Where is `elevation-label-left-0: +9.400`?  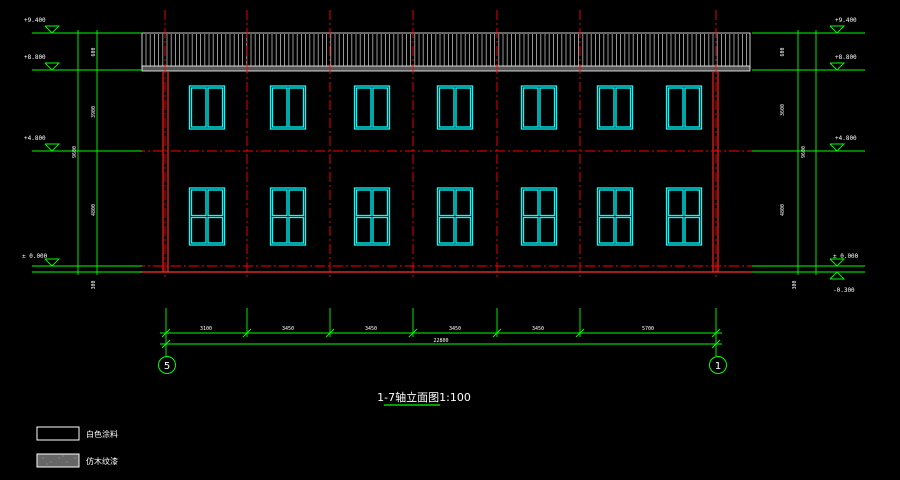
elevation-label-left-0: +9.400 is located at coordinates (35, 20).